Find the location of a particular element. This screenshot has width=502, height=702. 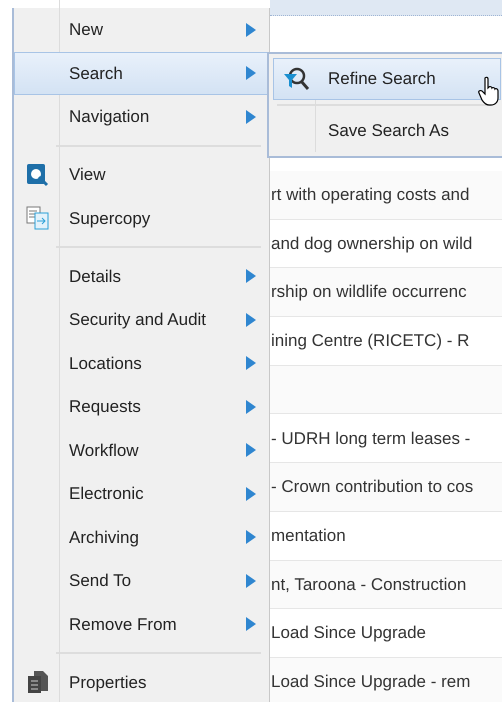

menu-item: Workflow is located at coordinates (141, 450).